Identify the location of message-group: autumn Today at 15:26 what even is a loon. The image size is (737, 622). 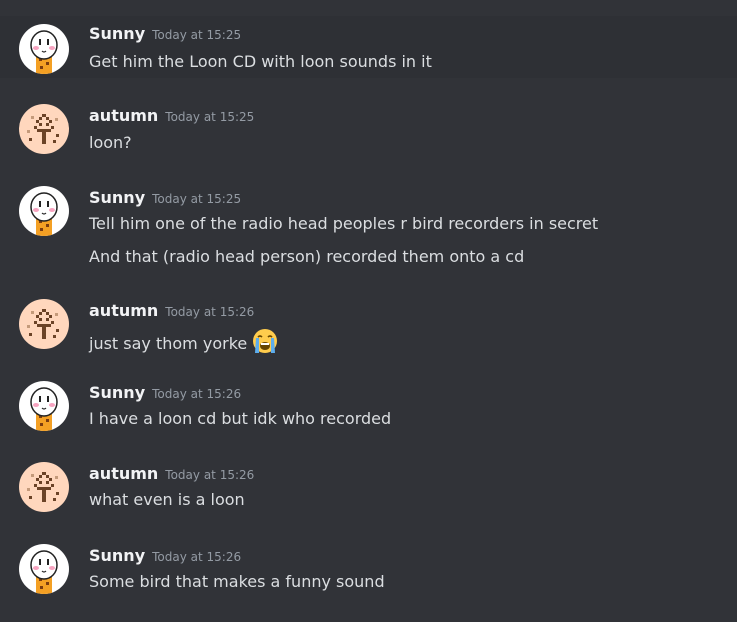
(368, 486).